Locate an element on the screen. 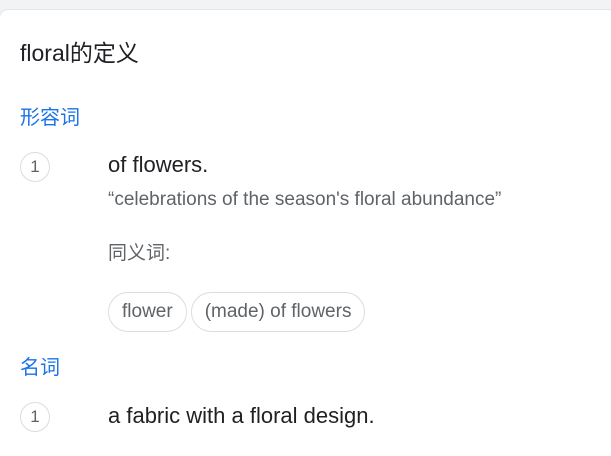 This screenshot has width=611, height=456. part-of-speech-noun: 名词 is located at coordinates (40, 368).